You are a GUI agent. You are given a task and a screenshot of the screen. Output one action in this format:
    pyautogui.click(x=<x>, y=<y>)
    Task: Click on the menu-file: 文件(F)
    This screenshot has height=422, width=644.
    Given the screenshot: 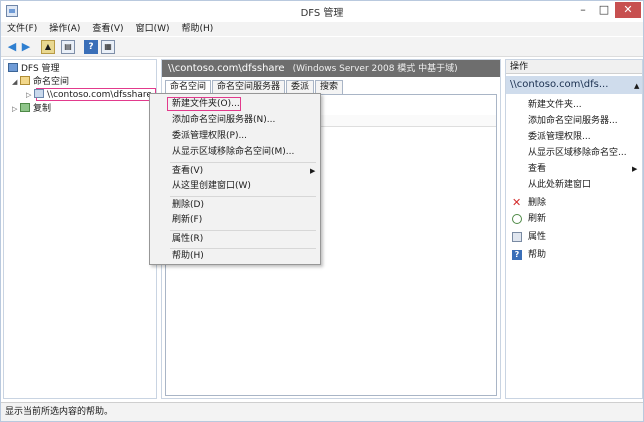 What is the action you would take?
    pyautogui.click(x=22, y=29)
    